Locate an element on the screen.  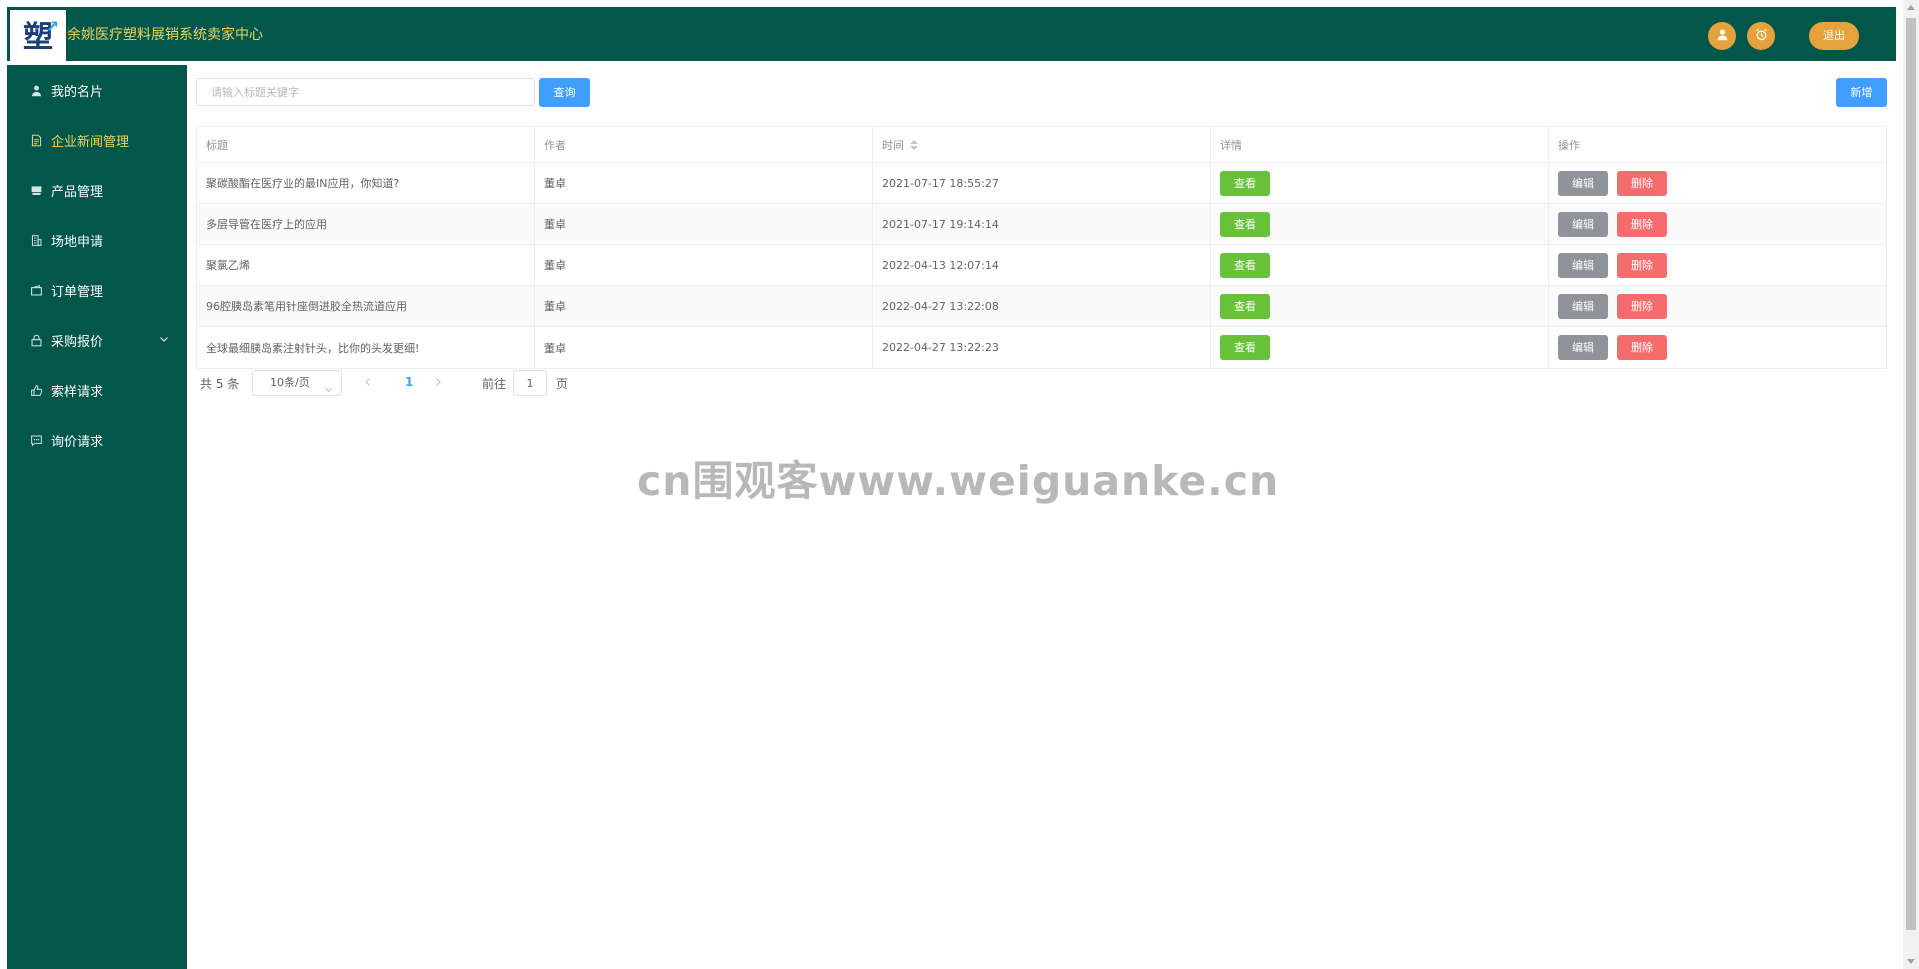
pagination: 共 5 条 10条/页 1 前往 页 is located at coordinates (496, 383).